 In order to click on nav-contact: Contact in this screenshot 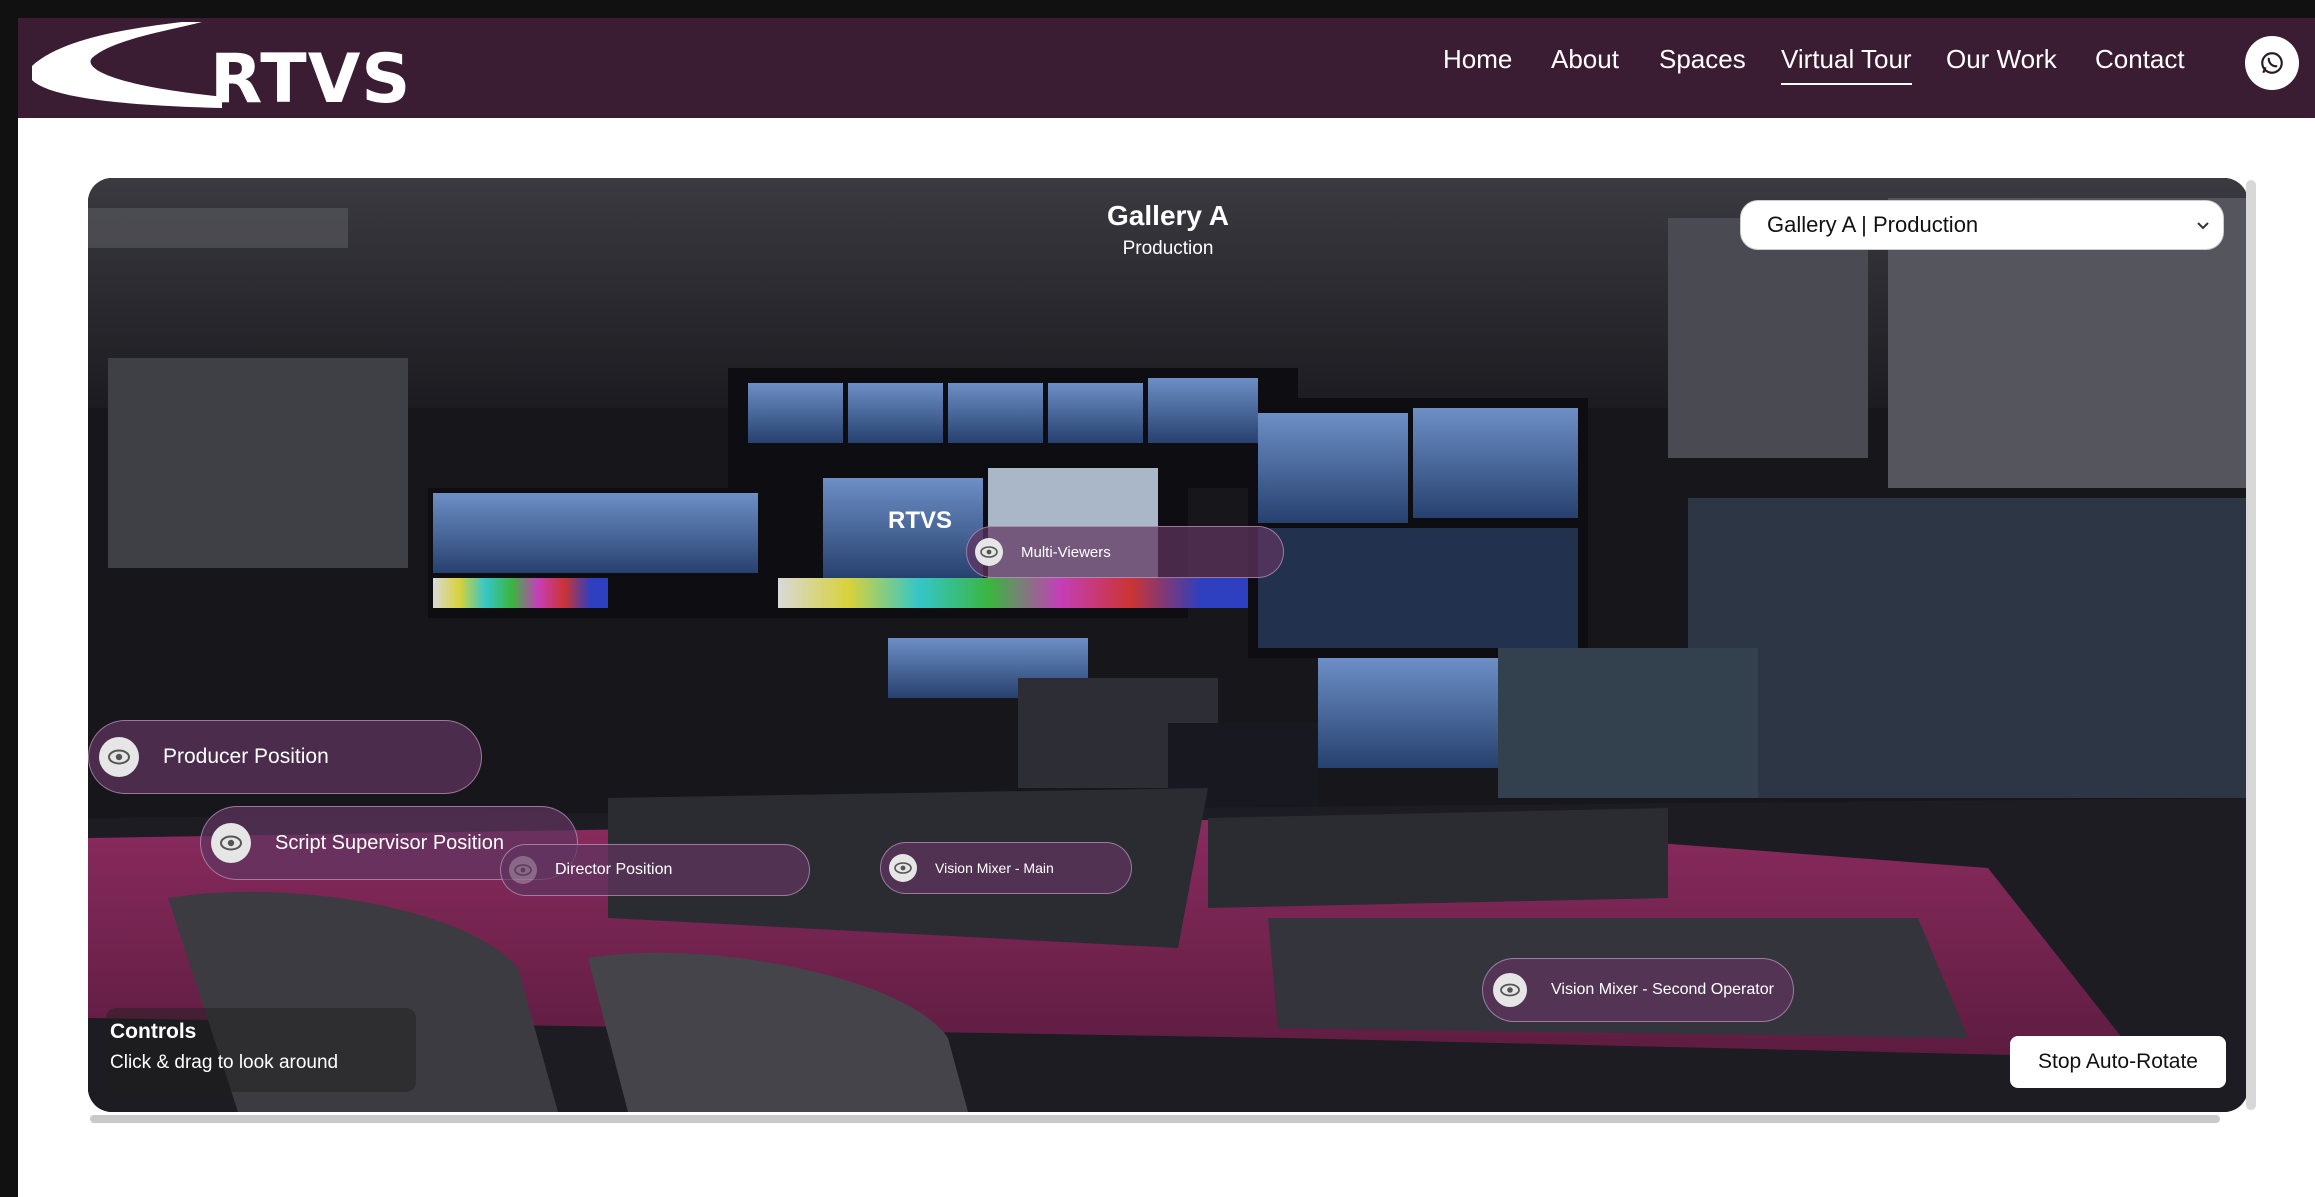, I will do `click(2140, 59)`.